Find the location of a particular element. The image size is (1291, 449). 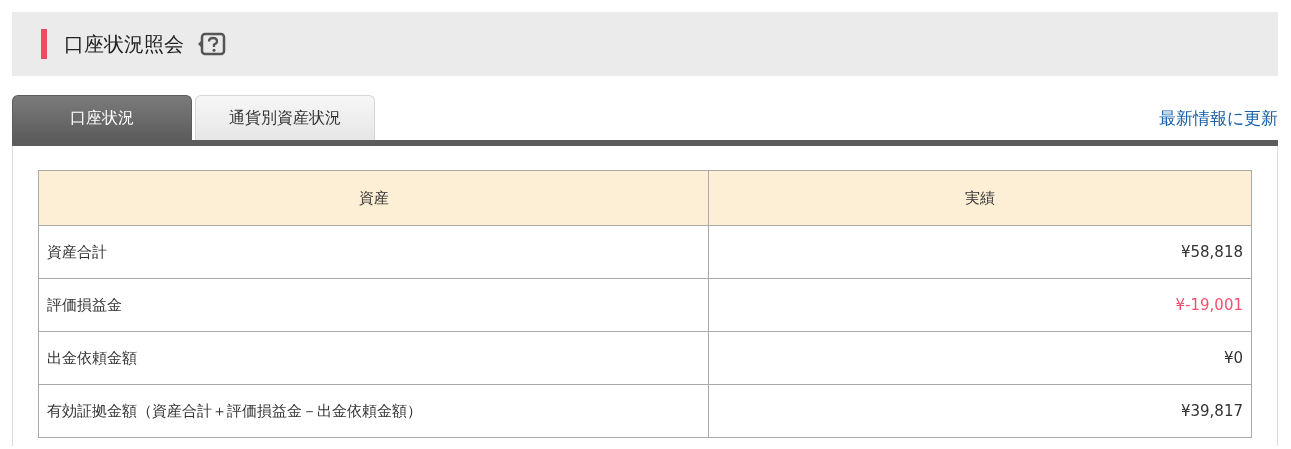

page-title: 口座状況照会 is located at coordinates (124, 44).